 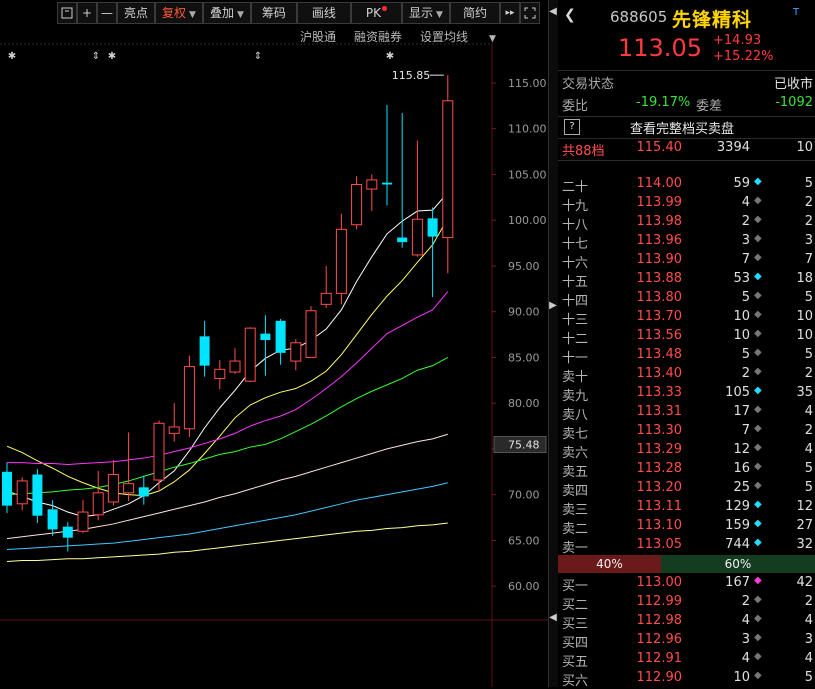 I want to click on ma-settings-dropdown: 设置均线 ▼, so click(x=458, y=36).